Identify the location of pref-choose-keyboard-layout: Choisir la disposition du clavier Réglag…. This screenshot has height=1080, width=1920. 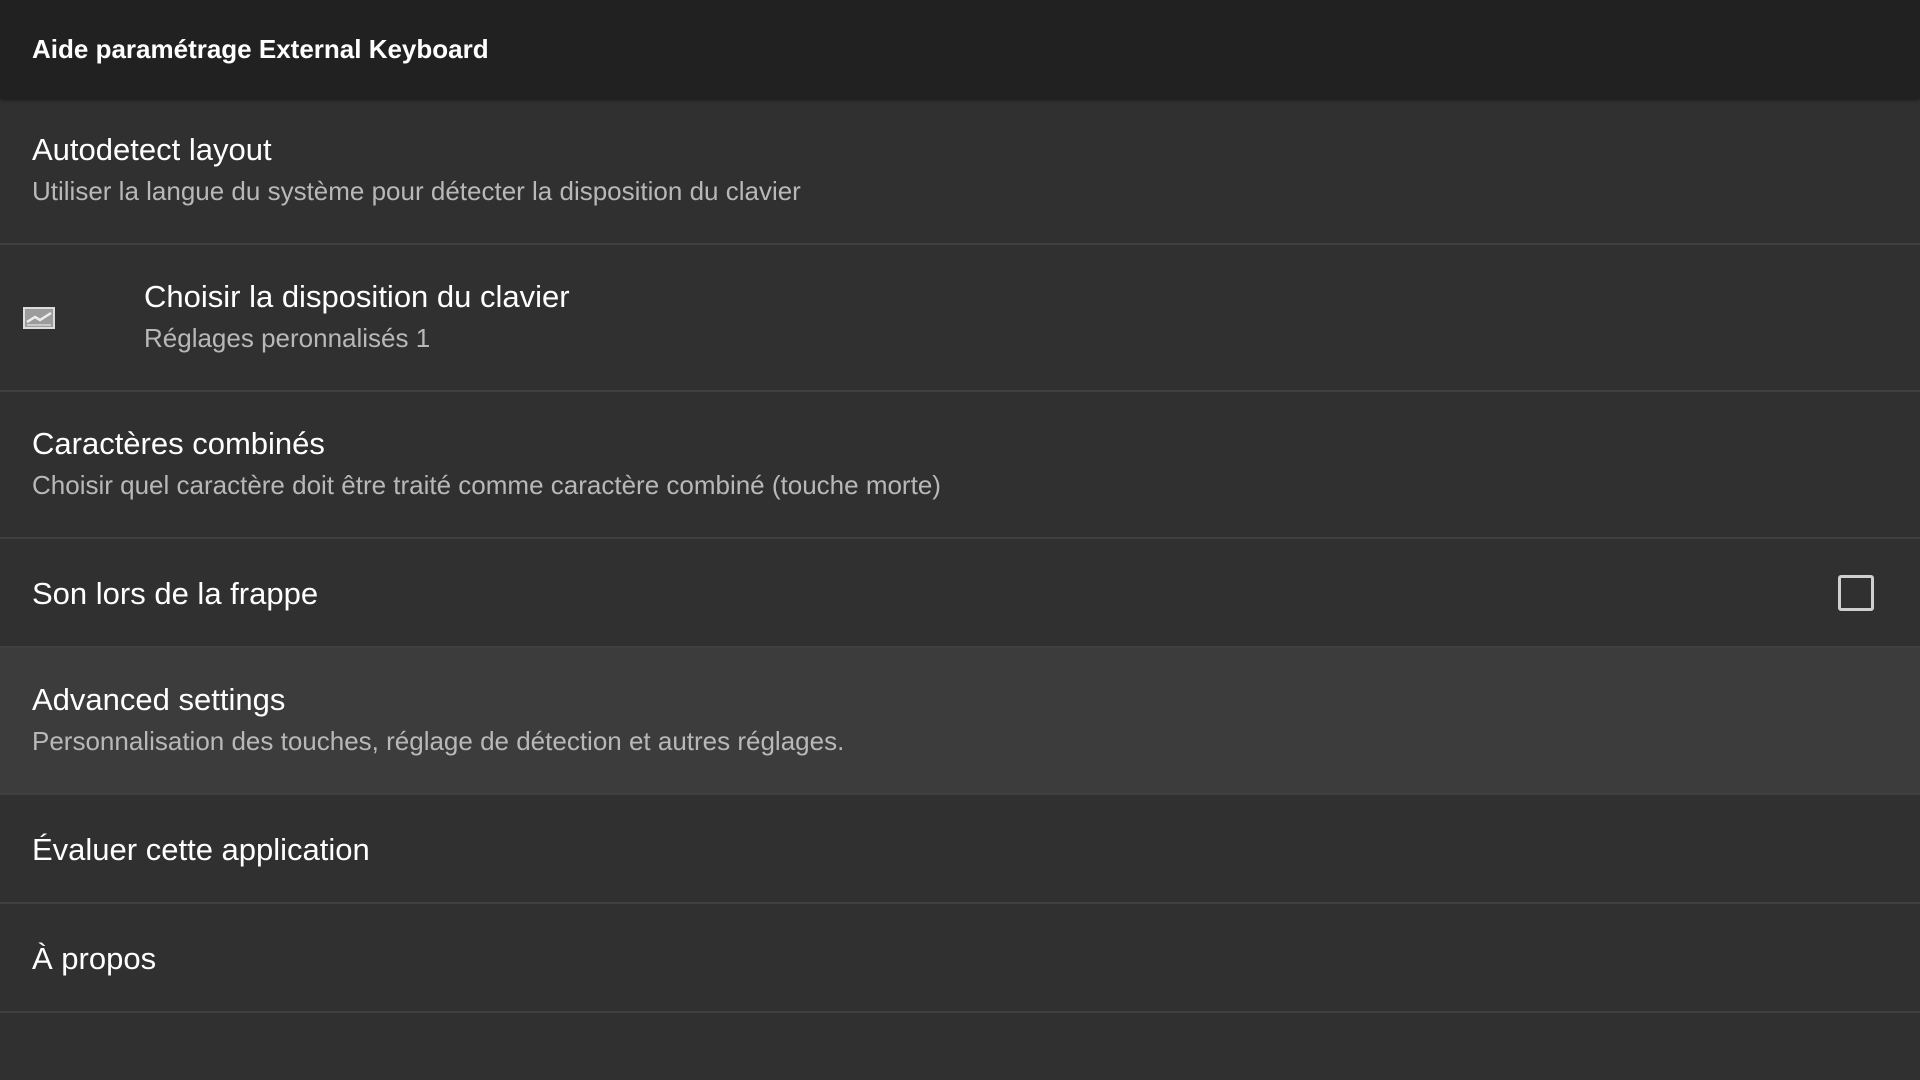
(960, 318).